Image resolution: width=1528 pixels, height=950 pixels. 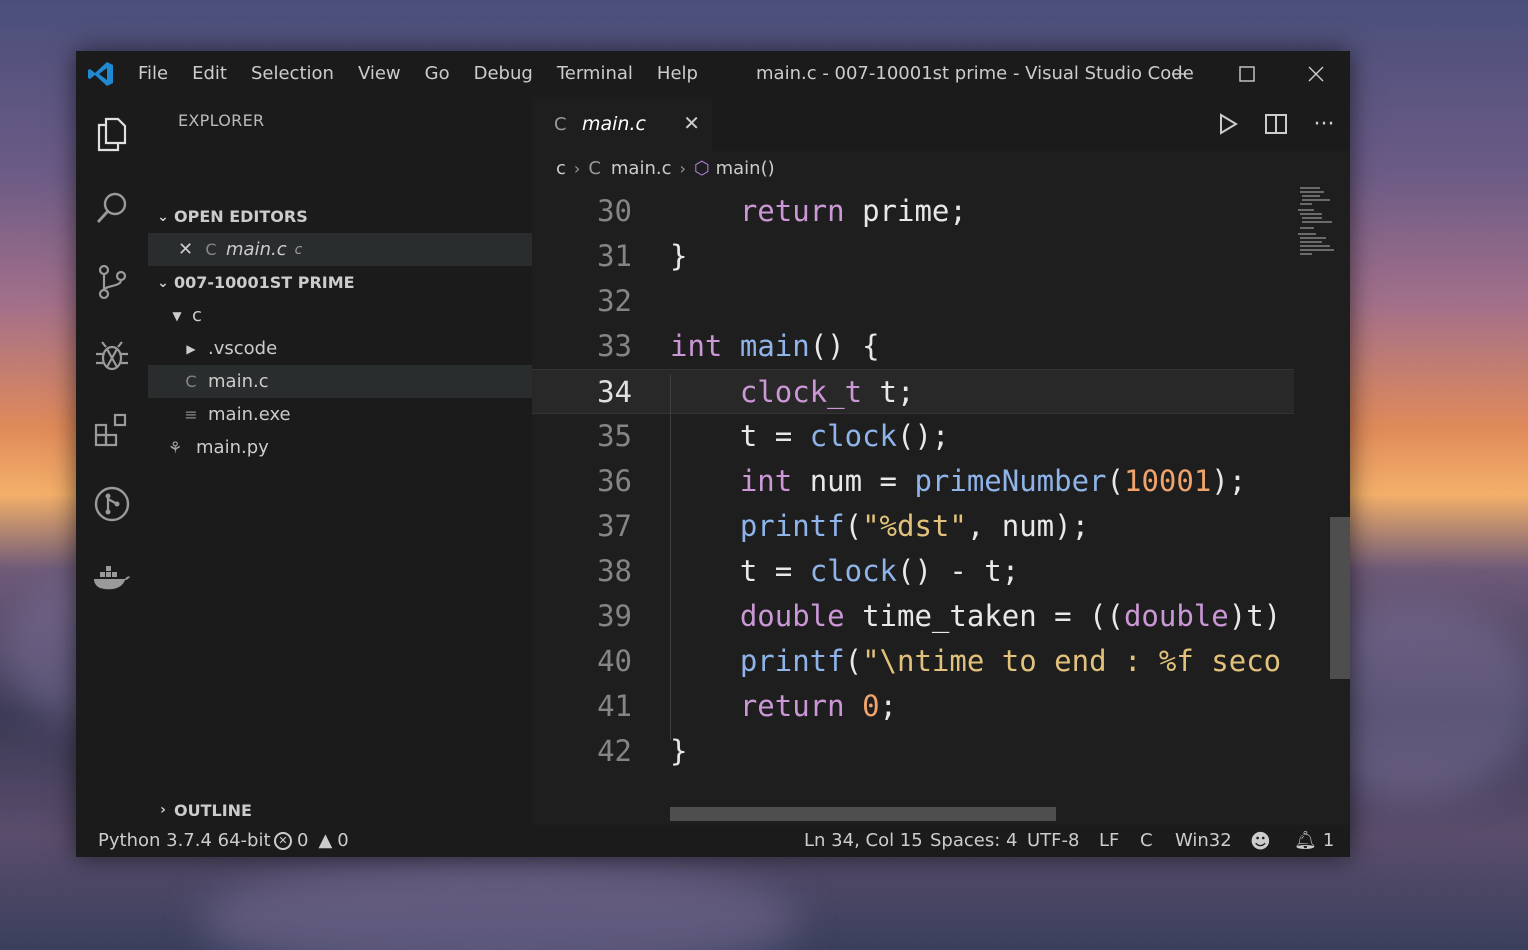 What do you see at coordinates (1328, 840) in the screenshot?
I see `notification-count: 1` at bounding box center [1328, 840].